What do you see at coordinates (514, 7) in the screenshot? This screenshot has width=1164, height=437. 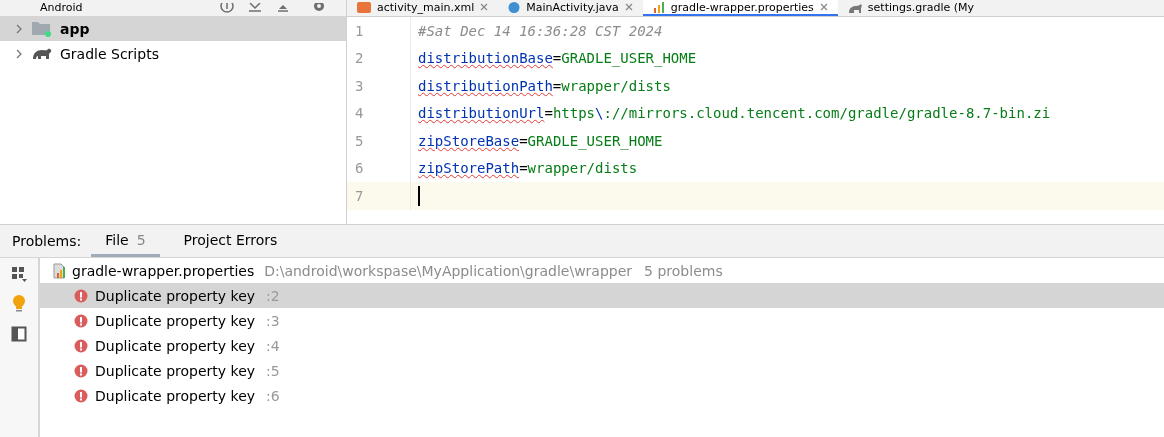 I see `class-icon` at bounding box center [514, 7].